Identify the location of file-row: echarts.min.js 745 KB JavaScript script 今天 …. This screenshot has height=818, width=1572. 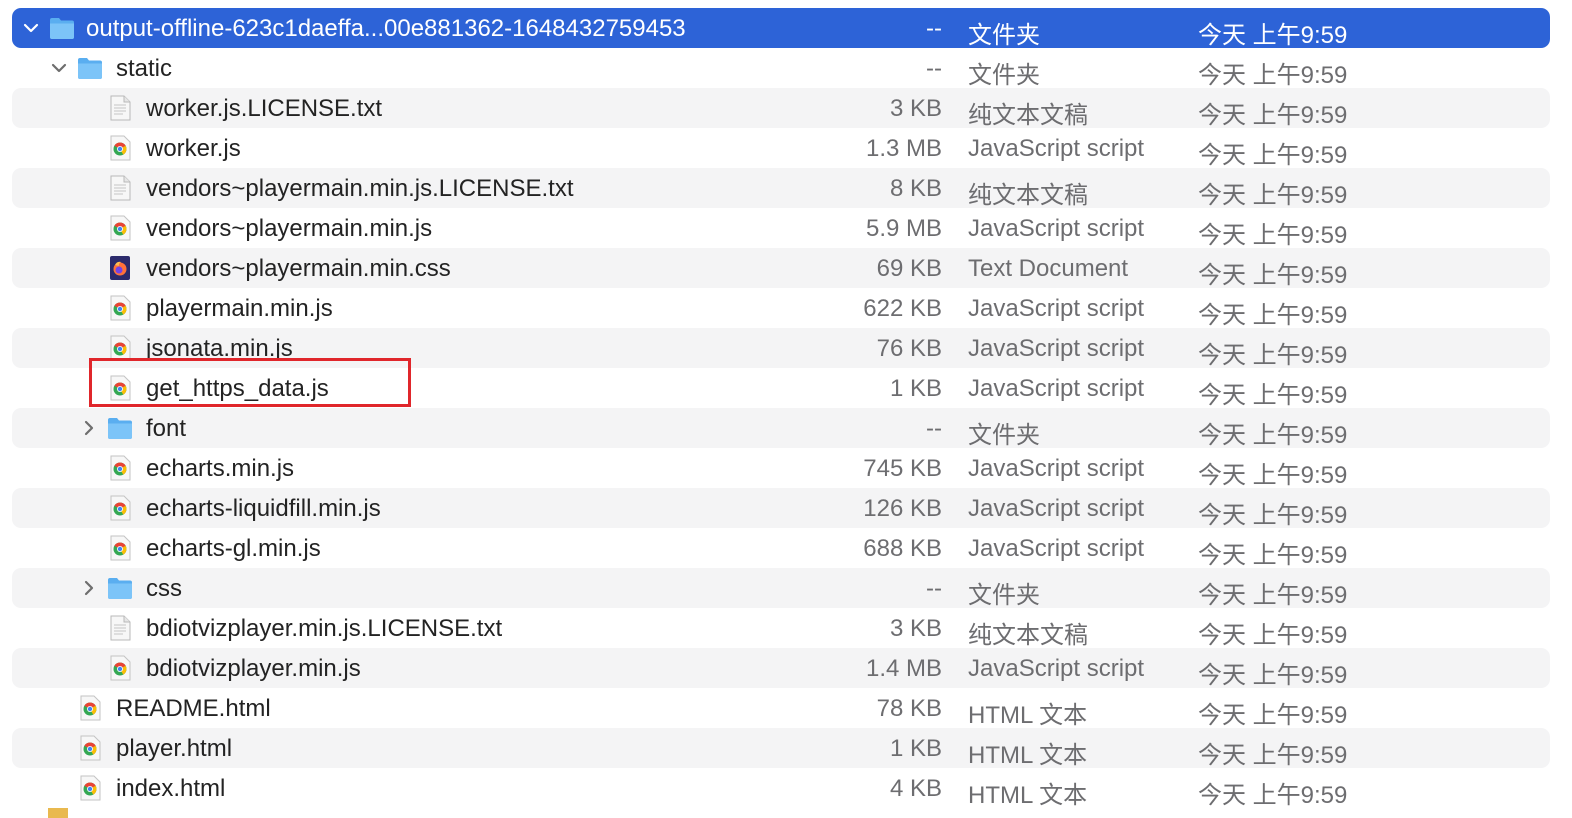
(781, 468).